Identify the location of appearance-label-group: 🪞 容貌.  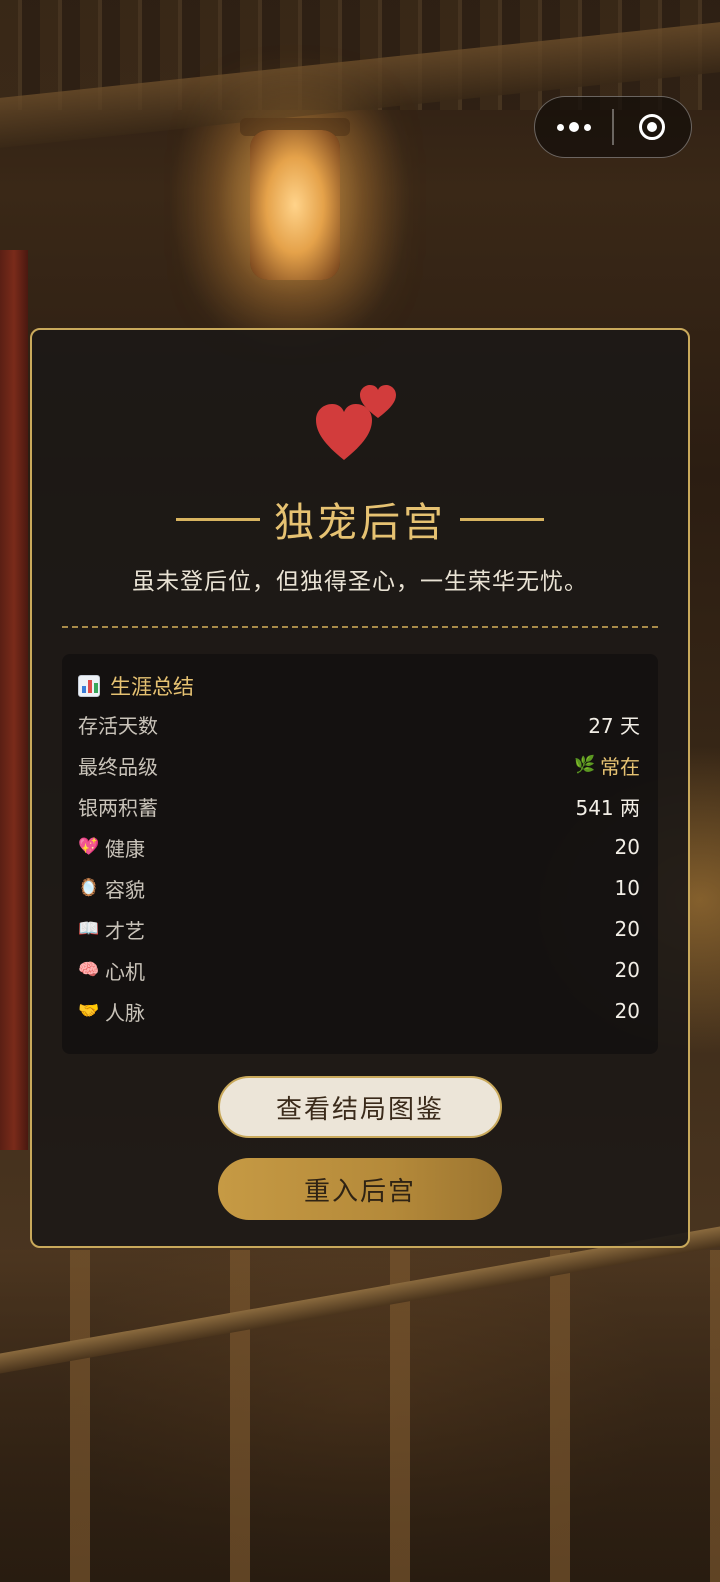
(111, 888).